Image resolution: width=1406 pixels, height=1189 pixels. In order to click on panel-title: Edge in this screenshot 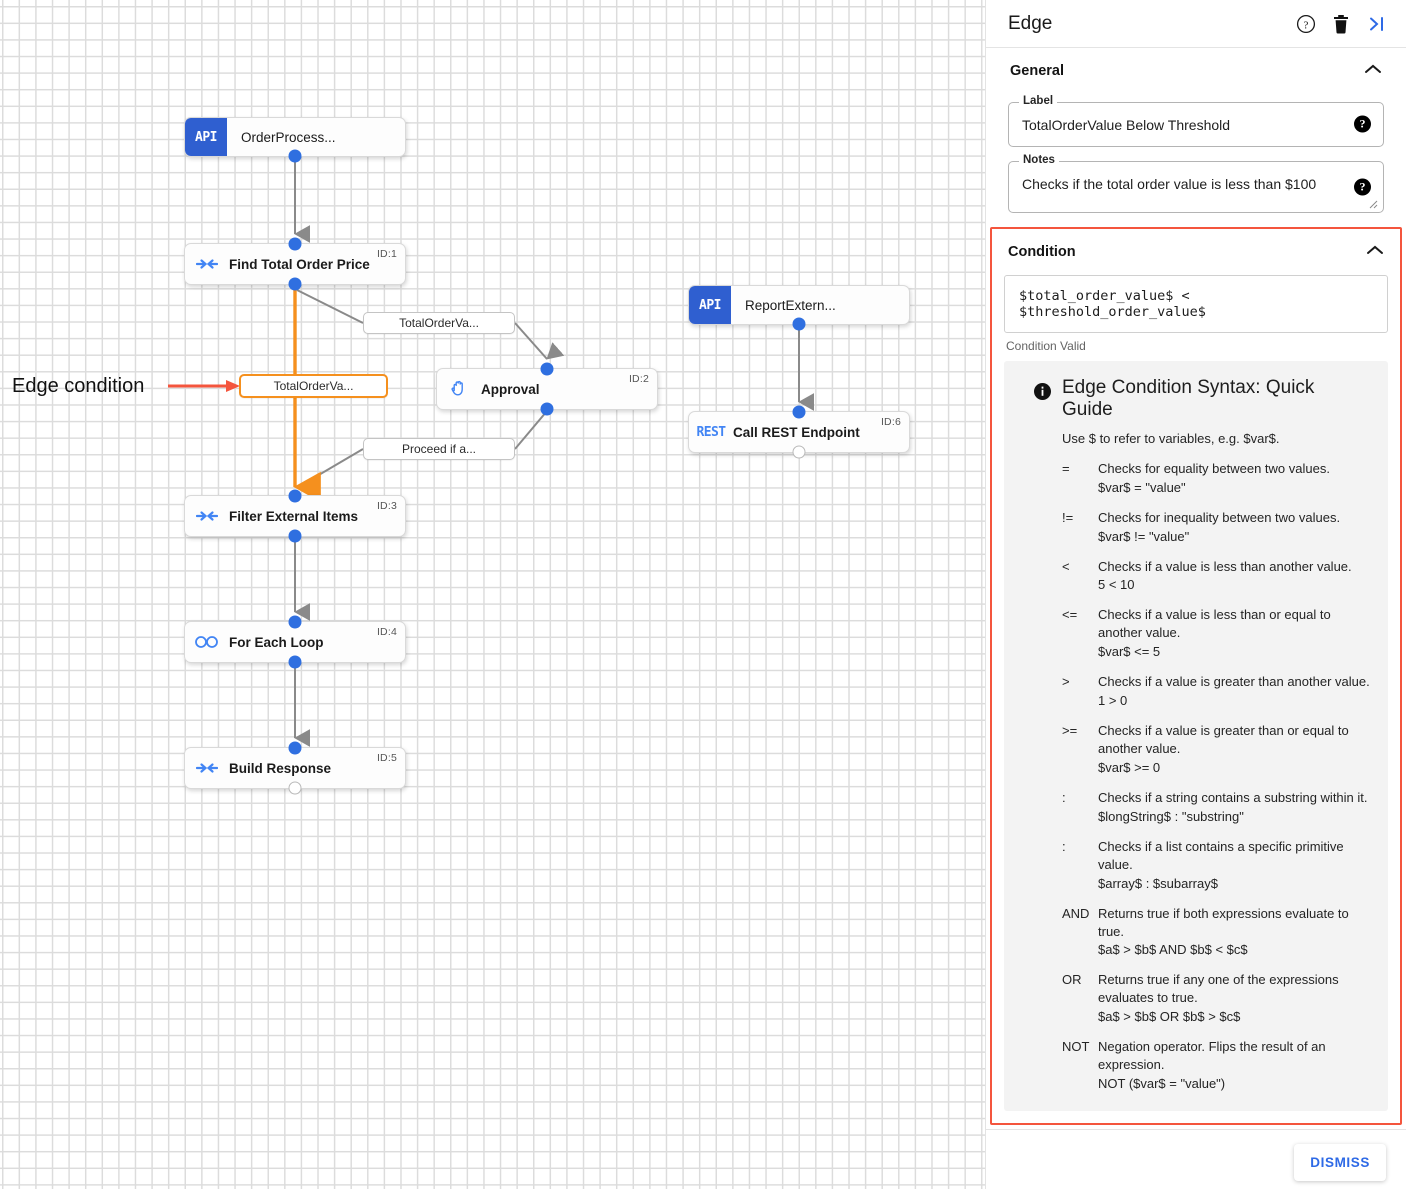, I will do `click(1030, 23)`.